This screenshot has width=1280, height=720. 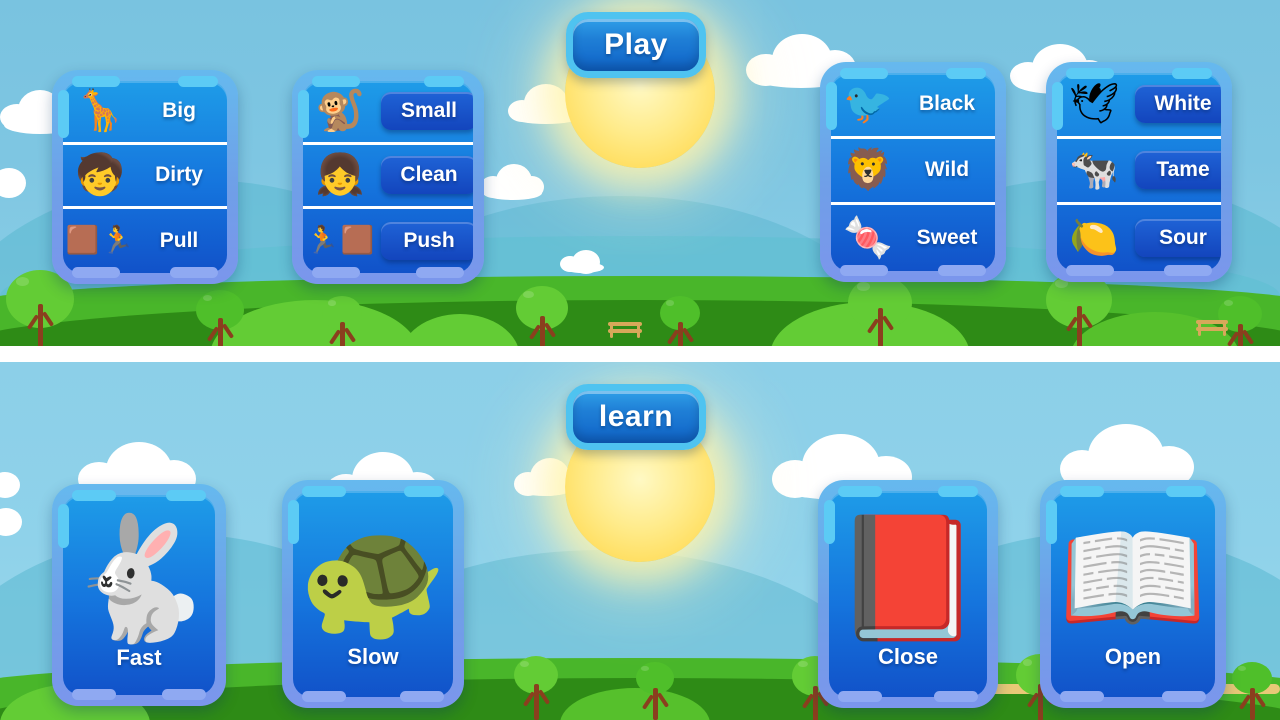 What do you see at coordinates (179, 111) in the screenshot?
I see `row-label: Big` at bounding box center [179, 111].